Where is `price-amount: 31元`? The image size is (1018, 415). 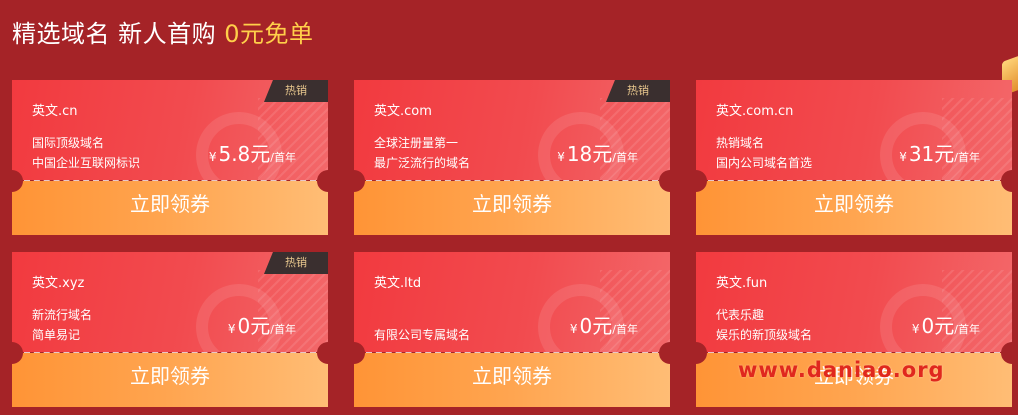 price-amount: 31元 is located at coordinates (931, 154).